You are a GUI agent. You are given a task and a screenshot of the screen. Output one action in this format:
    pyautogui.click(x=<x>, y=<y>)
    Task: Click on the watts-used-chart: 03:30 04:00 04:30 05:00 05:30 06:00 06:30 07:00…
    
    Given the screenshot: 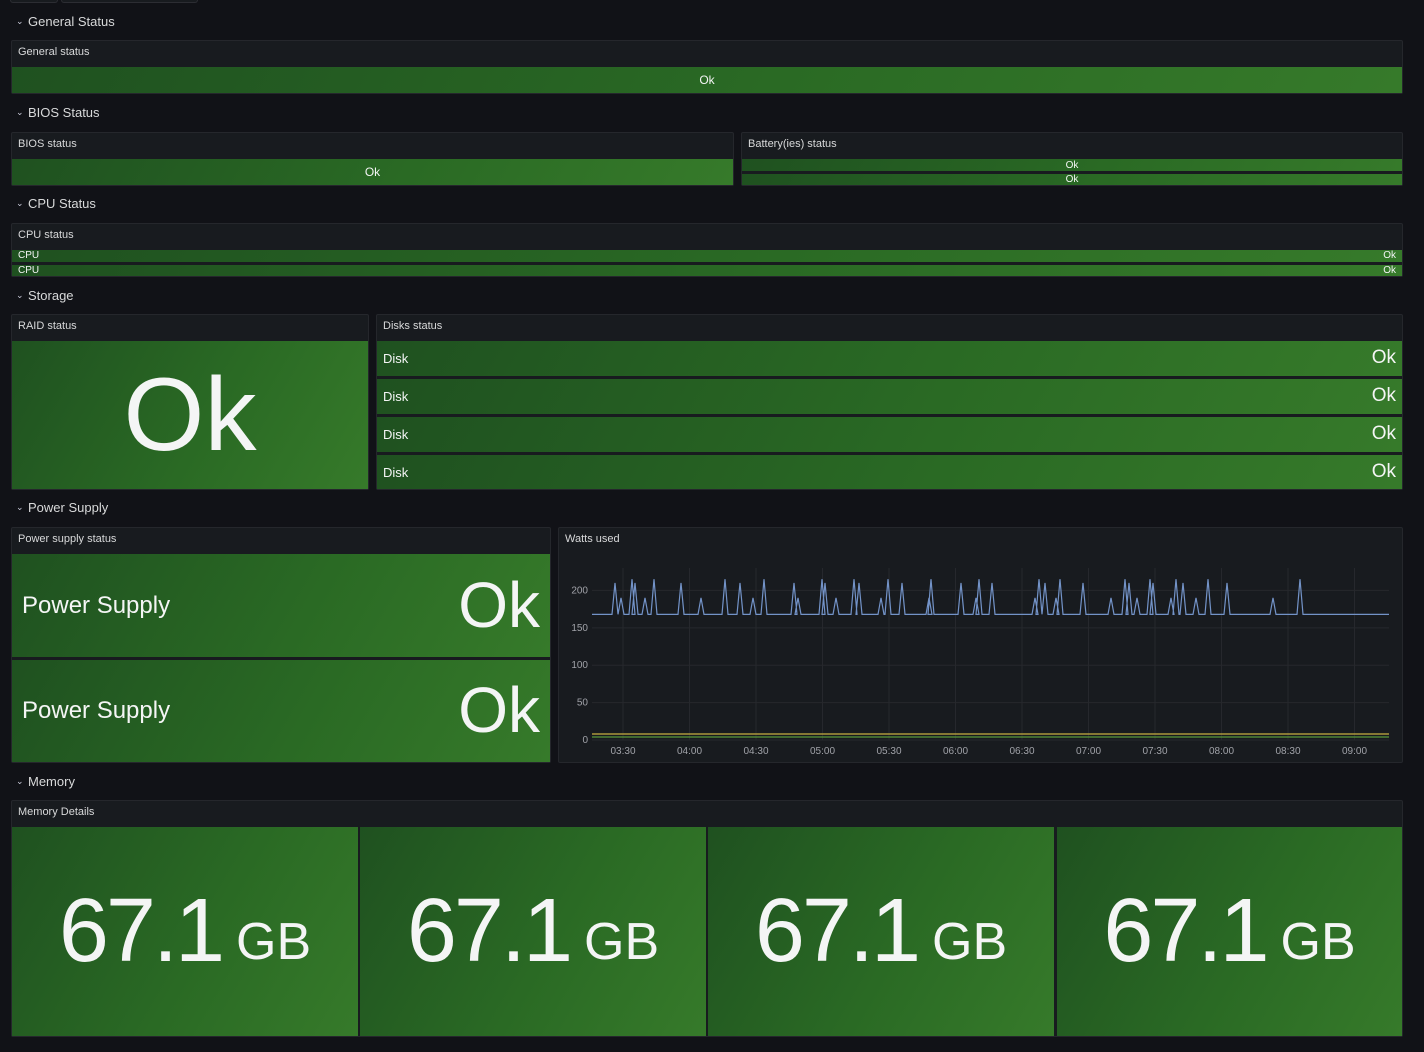 What is the action you would take?
    pyautogui.click(x=980, y=662)
    